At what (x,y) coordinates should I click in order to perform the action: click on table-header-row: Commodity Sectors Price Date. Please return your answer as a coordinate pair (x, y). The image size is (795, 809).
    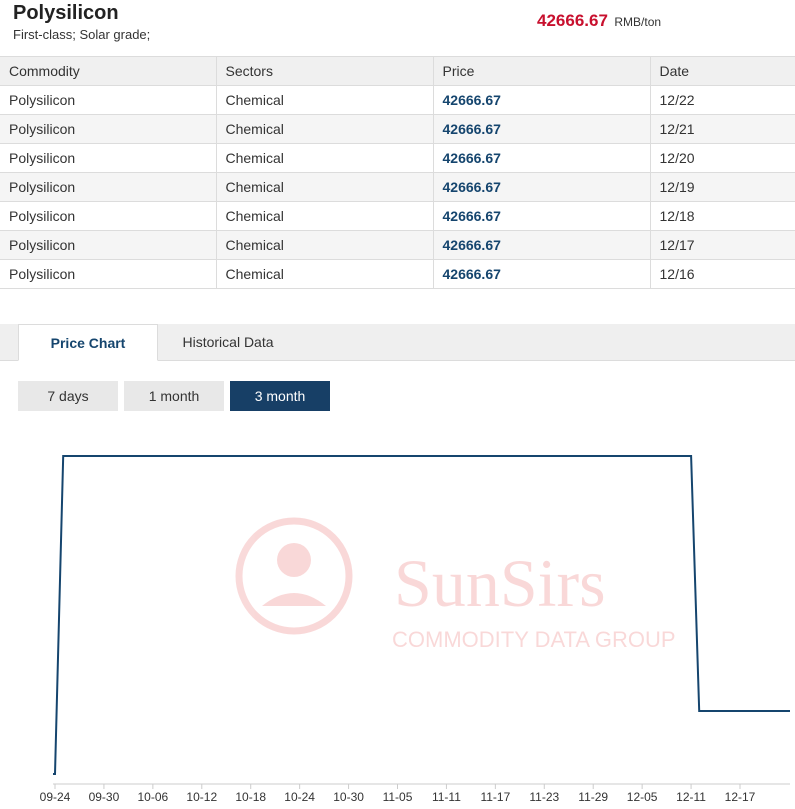
    Looking at the image, I should click on (397, 71).